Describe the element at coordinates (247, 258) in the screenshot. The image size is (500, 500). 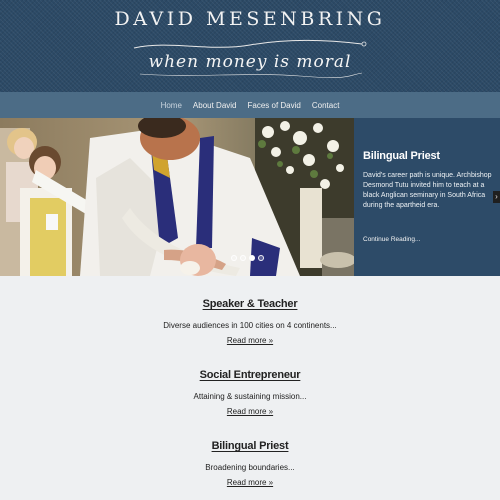
I see `slider-dots` at that location.